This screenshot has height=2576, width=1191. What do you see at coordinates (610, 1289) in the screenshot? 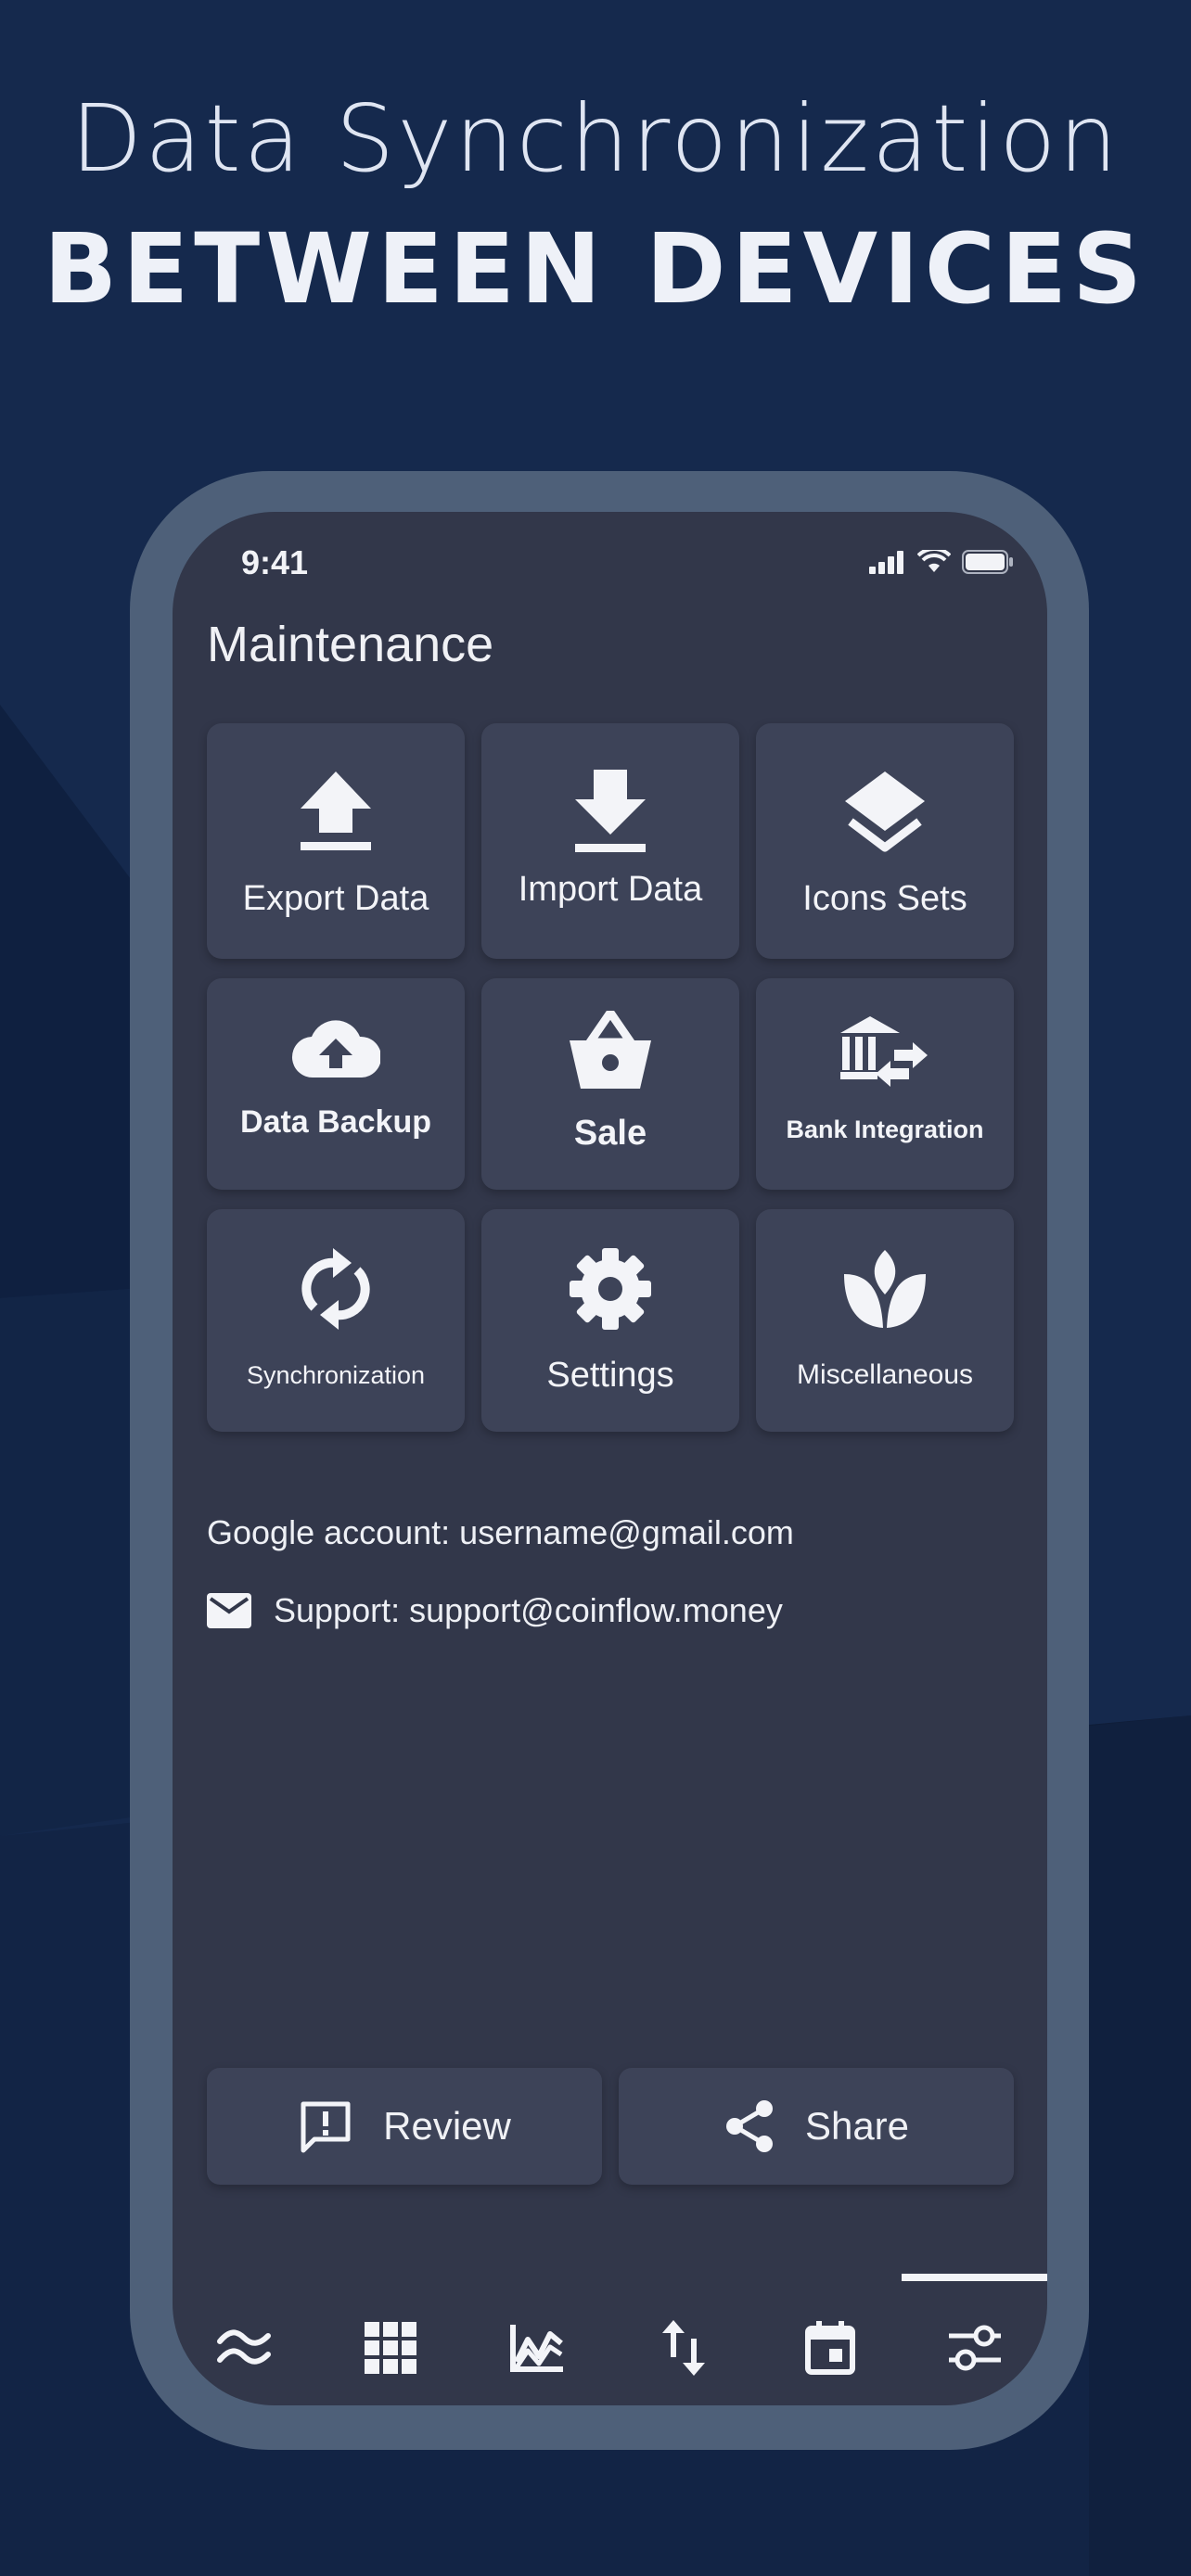
I see `gear-icon` at bounding box center [610, 1289].